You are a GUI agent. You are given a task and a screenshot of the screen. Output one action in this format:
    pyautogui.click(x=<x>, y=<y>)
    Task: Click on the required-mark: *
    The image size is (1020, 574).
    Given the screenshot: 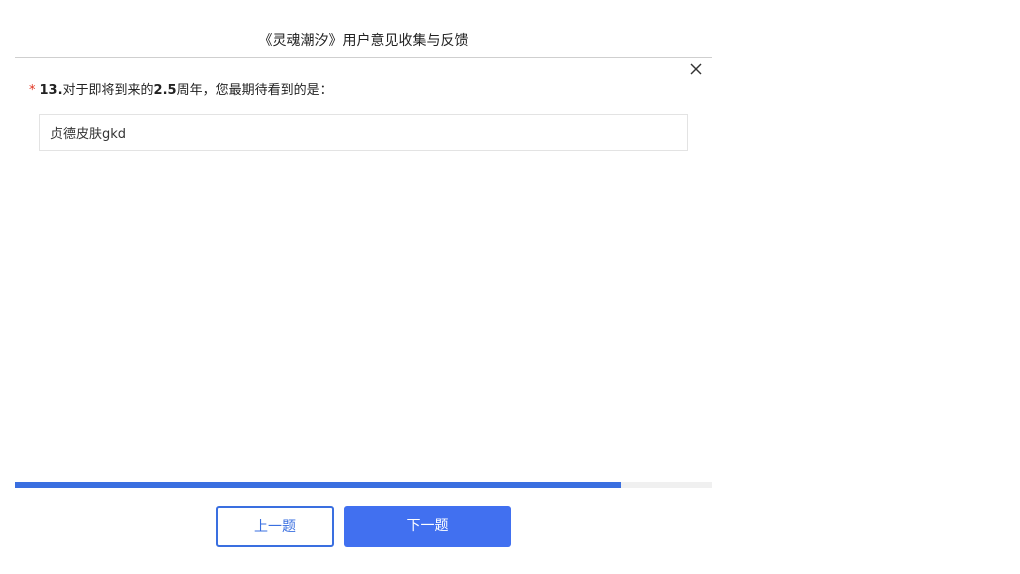 What is the action you would take?
    pyautogui.click(x=32, y=90)
    